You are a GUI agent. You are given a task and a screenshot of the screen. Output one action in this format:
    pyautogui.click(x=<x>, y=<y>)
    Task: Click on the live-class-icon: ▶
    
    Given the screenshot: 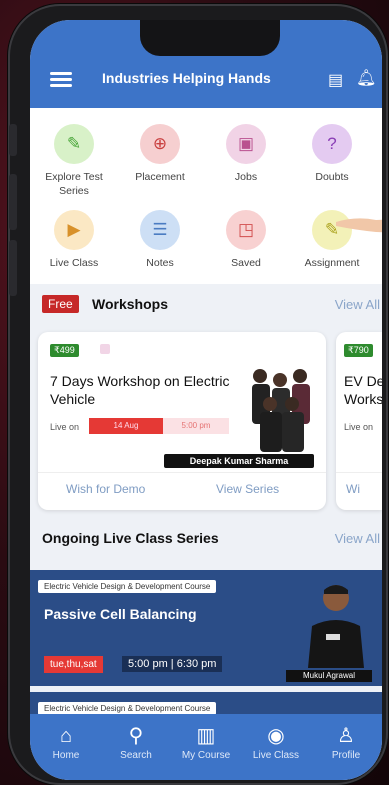 What is the action you would take?
    pyautogui.click(x=74, y=230)
    